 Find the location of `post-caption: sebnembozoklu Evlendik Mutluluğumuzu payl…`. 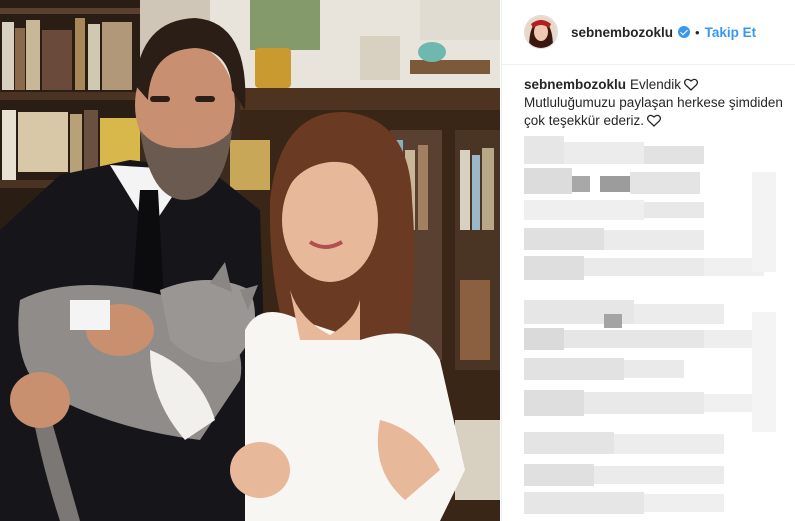

post-caption: sebnembozoklu Evlendik Mutluluğumuzu payl… is located at coordinates (655, 103).